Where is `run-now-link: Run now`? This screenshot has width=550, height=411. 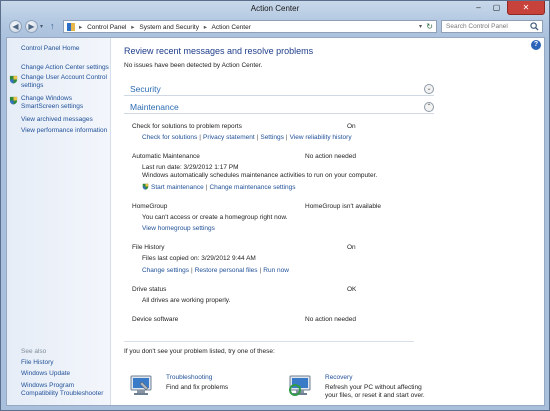 run-now-link: Run now is located at coordinates (276, 270).